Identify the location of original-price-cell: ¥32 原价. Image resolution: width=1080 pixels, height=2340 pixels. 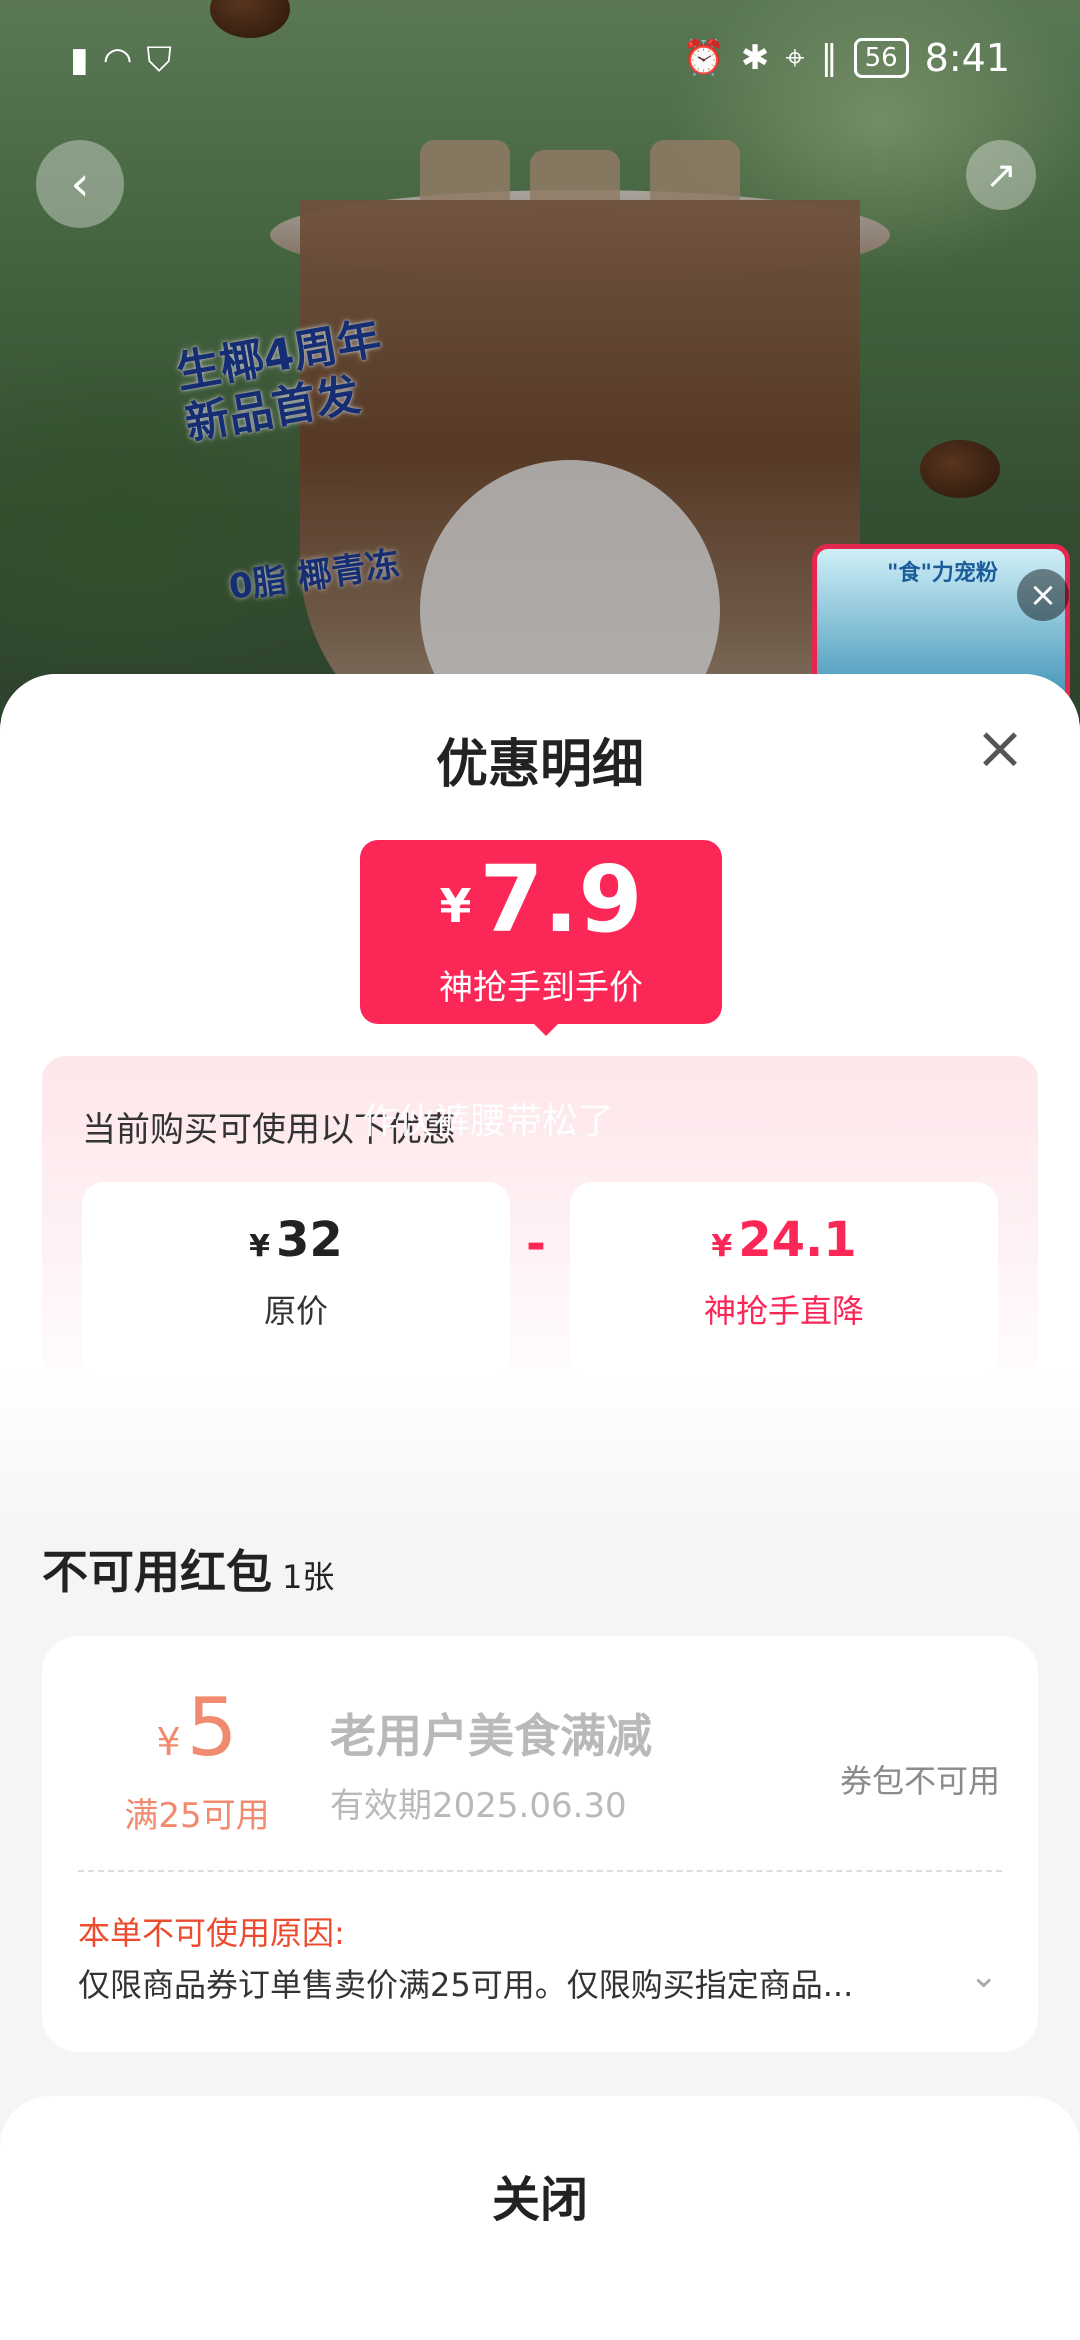
(296, 1282).